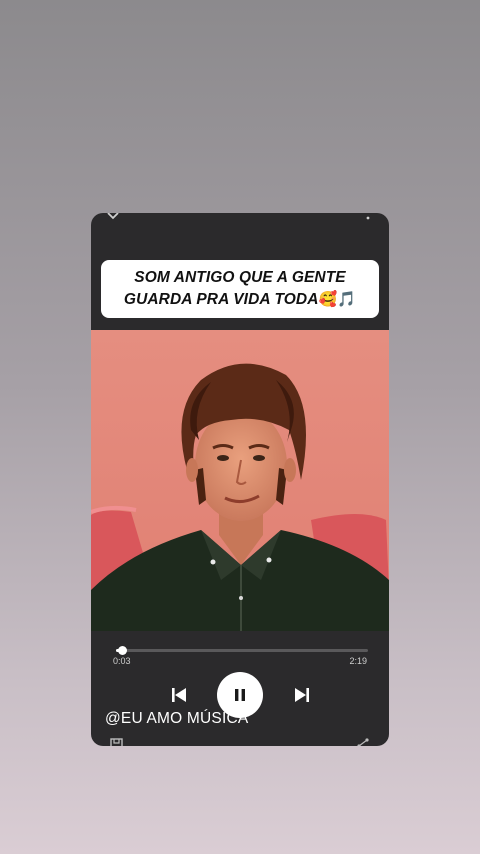  I want to click on caption-emojis: 🥰🎵, so click(337, 299).